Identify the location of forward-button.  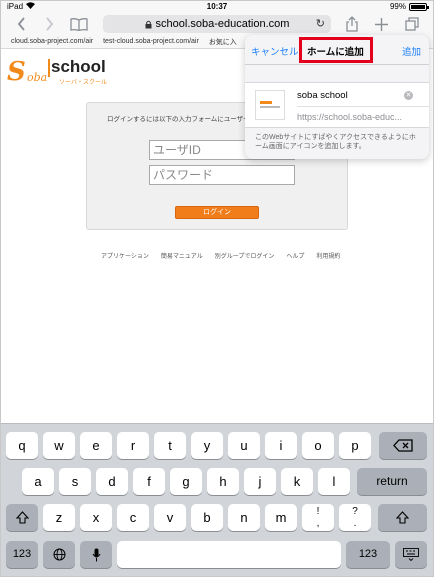
(49, 24).